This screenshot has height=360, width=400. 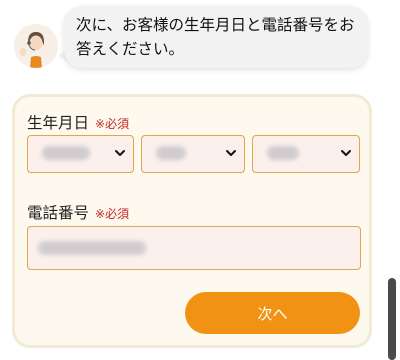 I want to click on operator-avatar-icon, so click(x=36, y=46).